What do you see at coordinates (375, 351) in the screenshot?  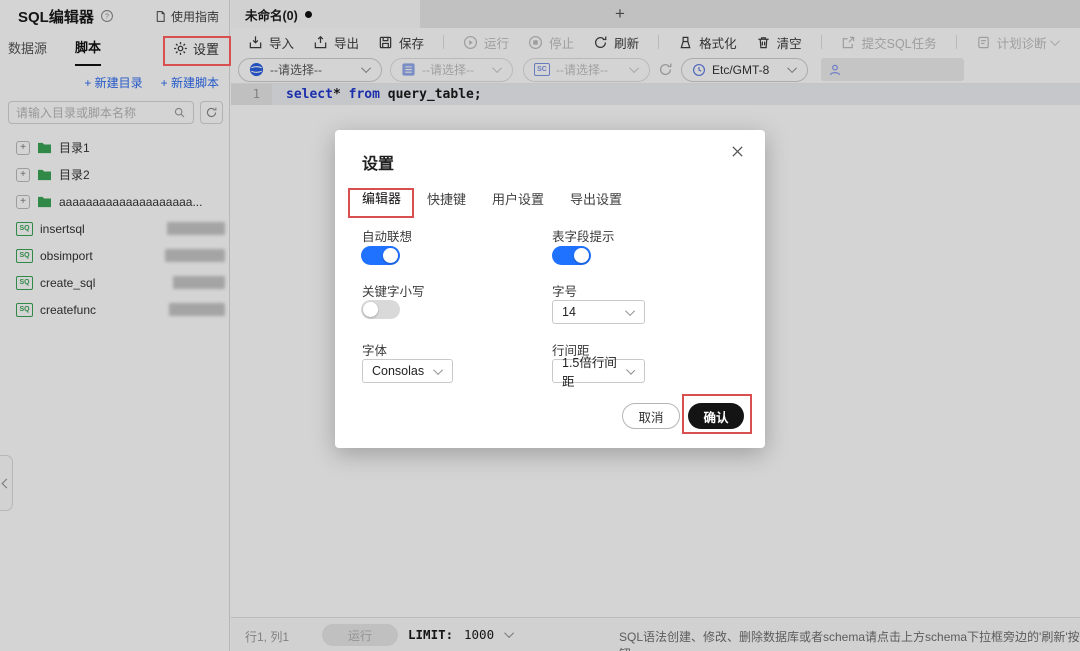 I see `font-label: 字体` at bounding box center [375, 351].